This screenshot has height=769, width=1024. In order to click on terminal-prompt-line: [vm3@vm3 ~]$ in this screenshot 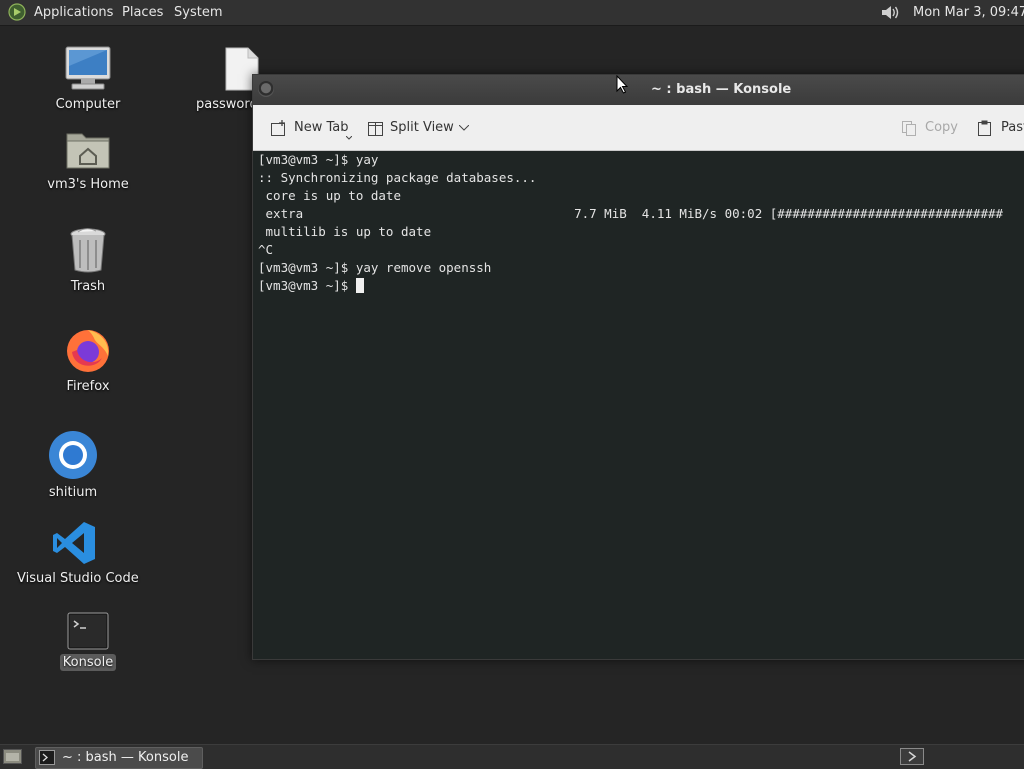, I will do `click(311, 286)`.